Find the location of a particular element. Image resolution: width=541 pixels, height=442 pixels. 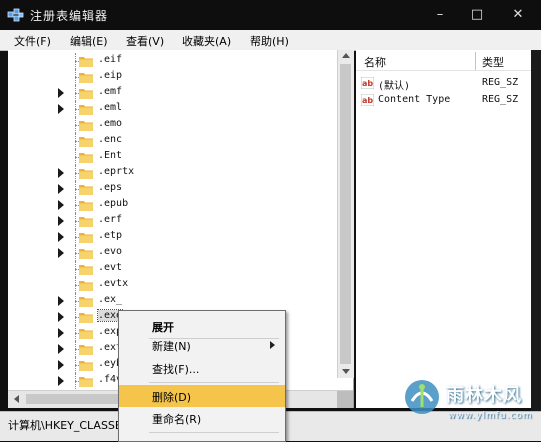

tree-item-label: .enc is located at coordinates (110, 139).